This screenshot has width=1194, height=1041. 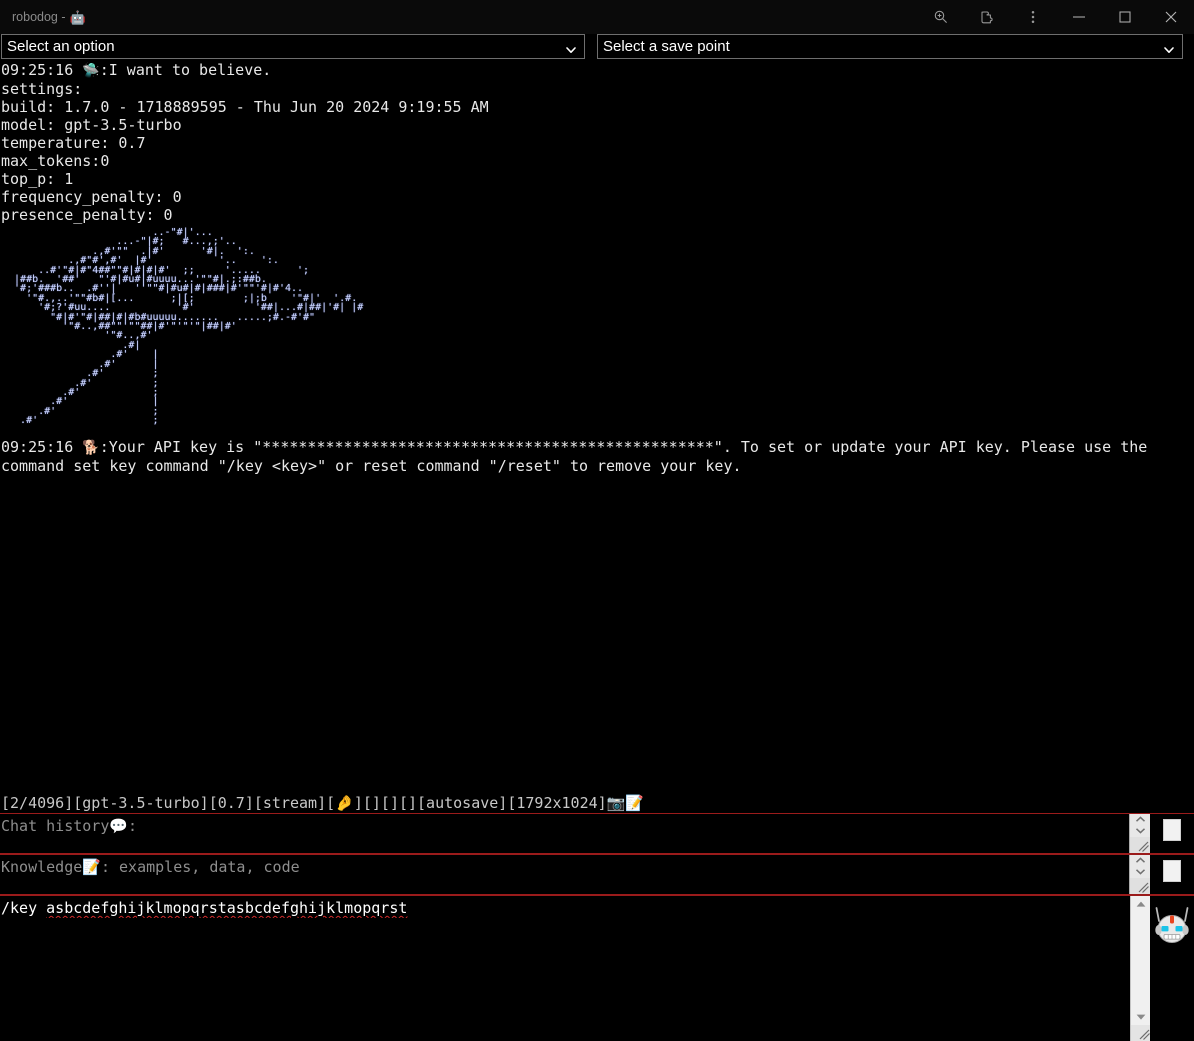 I want to click on savepoint-select-label: Select a save point, so click(x=666, y=46).